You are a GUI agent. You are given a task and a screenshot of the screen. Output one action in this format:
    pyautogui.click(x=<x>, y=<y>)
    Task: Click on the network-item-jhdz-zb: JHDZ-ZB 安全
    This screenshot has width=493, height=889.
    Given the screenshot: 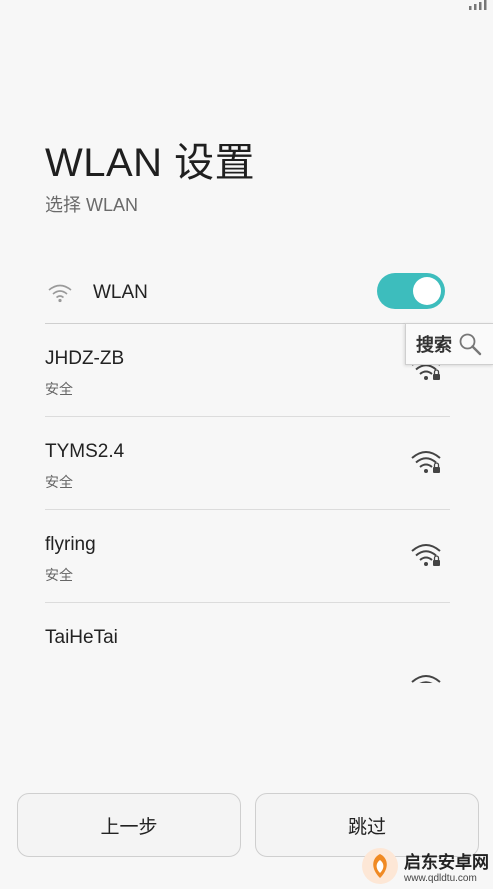 What is the action you would take?
    pyautogui.click(x=247, y=370)
    